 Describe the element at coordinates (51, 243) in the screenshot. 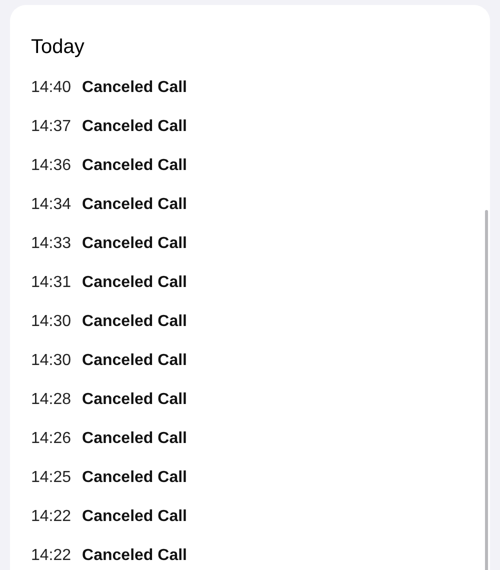

I see `call-time: 14:33` at that location.